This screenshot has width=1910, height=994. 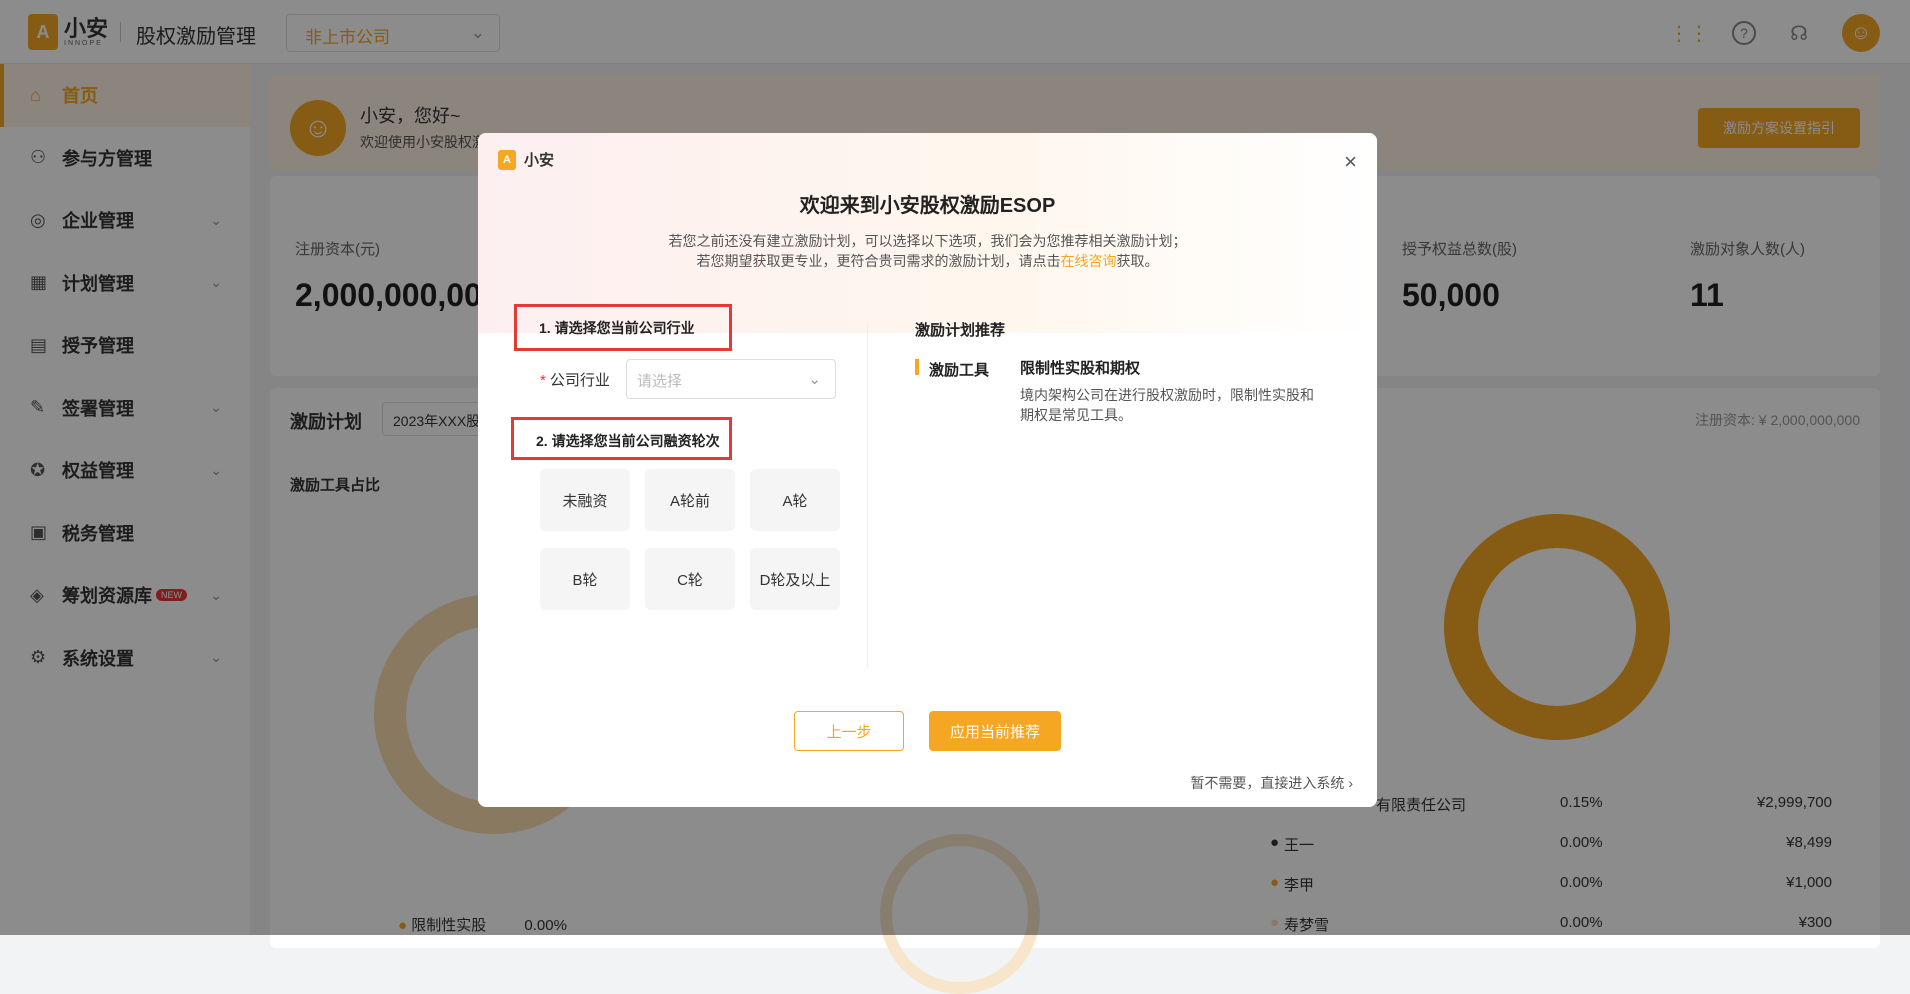 What do you see at coordinates (1089, 261) in the screenshot?
I see `online-consult-link: 在线咨询` at bounding box center [1089, 261].